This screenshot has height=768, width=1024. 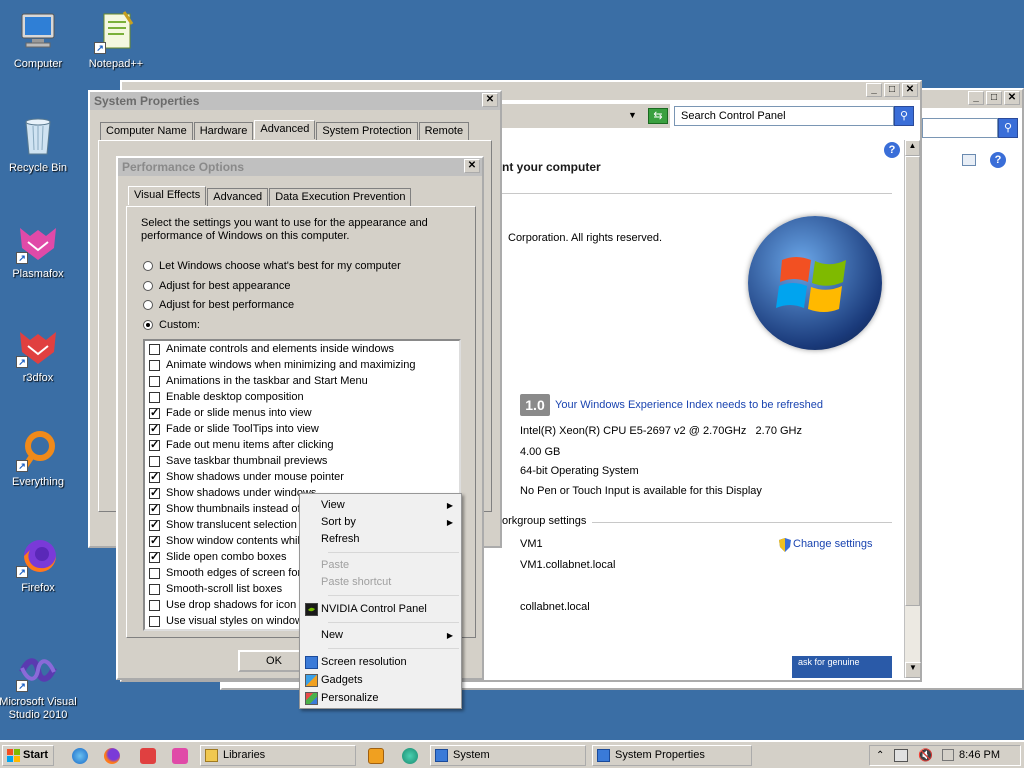 I want to click on desktop-icon-notepadpp: ↗ Notepad++, so click(x=116, y=40).